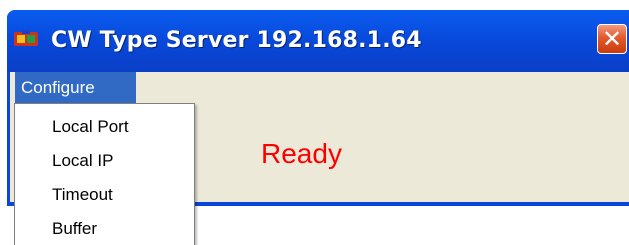  Describe the element at coordinates (301, 153) in the screenshot. I see `status-text: Ready` at that location.